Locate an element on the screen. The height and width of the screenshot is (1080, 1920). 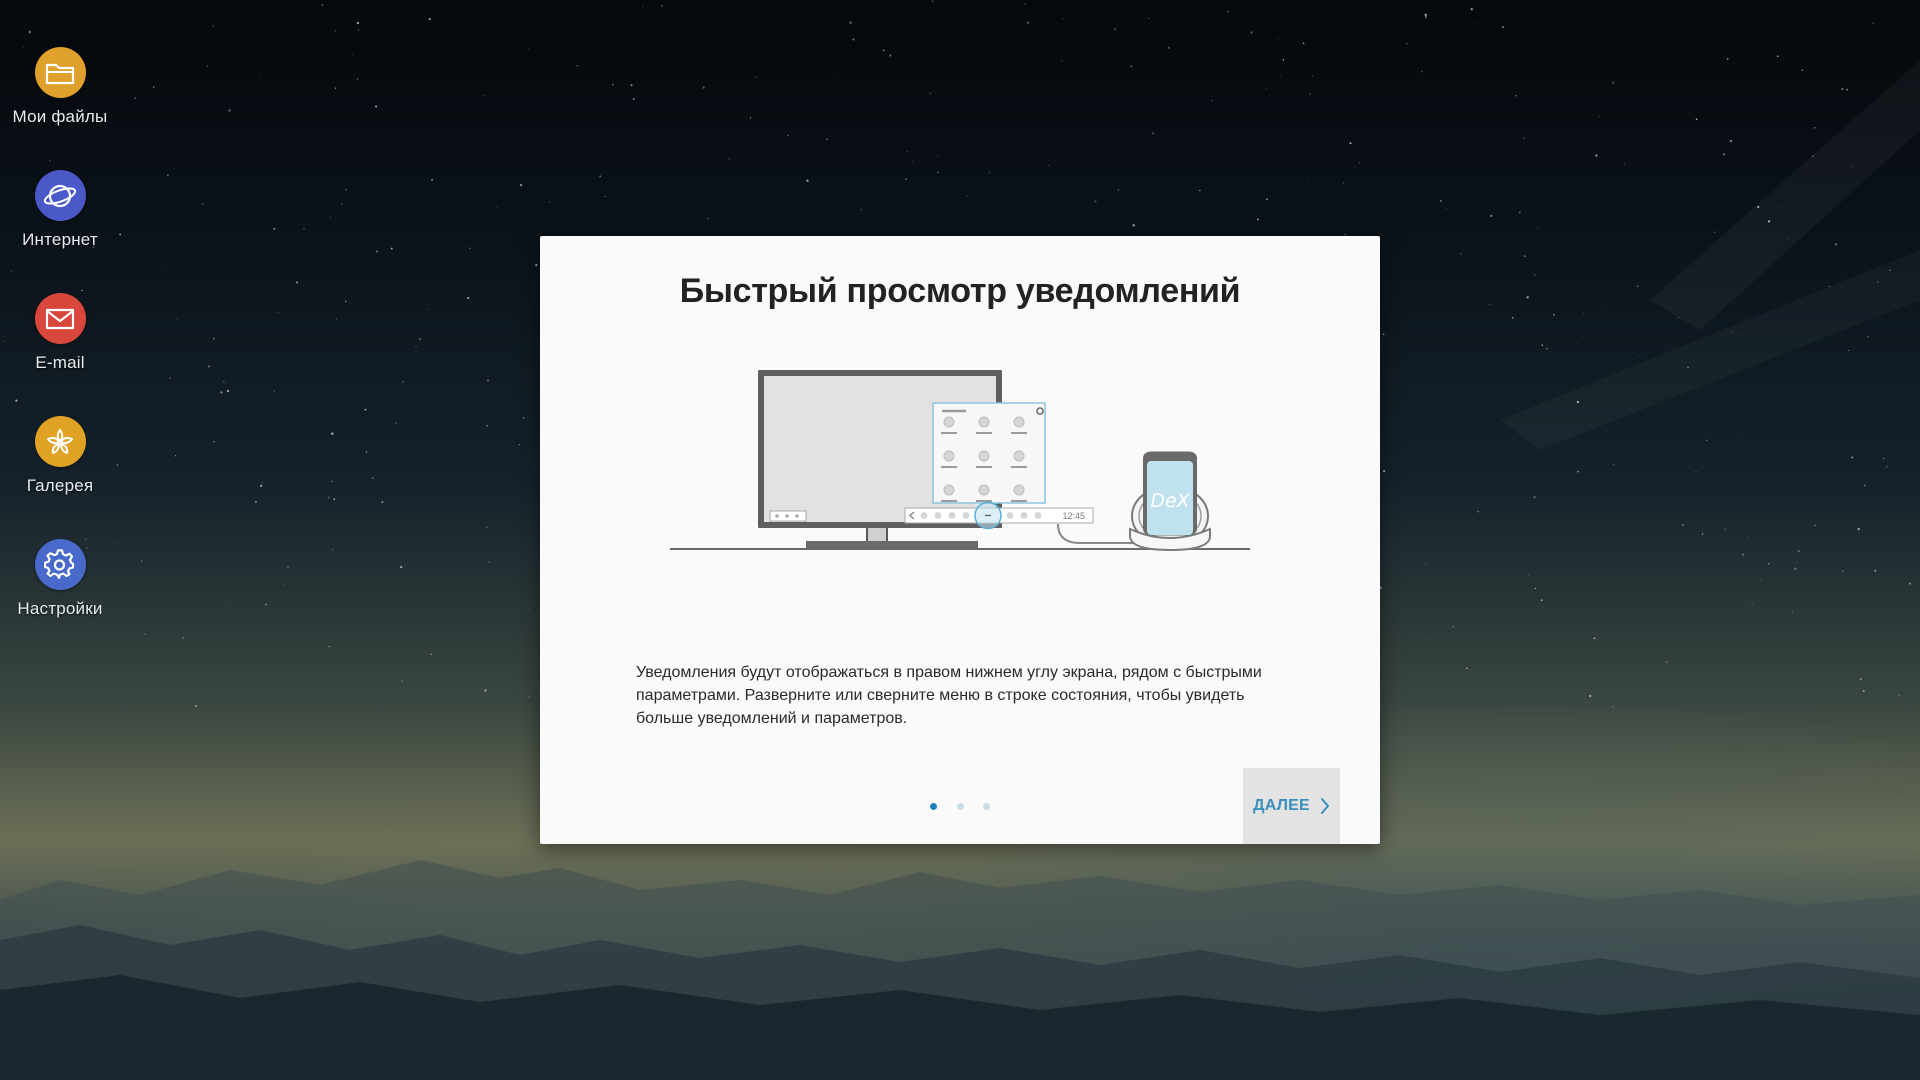
next-button: ДАЛЕЕ is located at coordinates (1291, 806).